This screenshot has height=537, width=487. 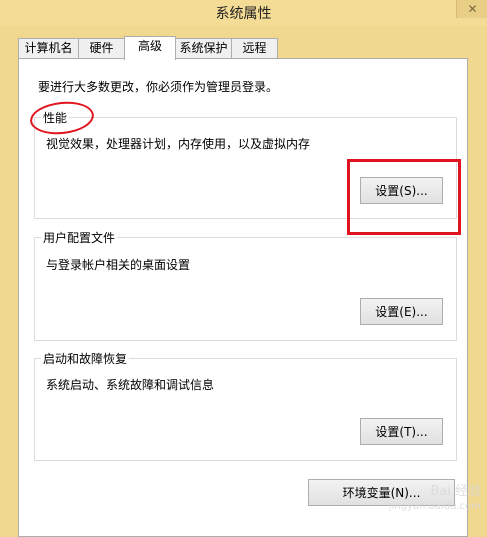 What do you see at coordinates (203, 48) in the screenshot?
I see `tab-system-protection: 系统保护` at bounding box center [203, 48].